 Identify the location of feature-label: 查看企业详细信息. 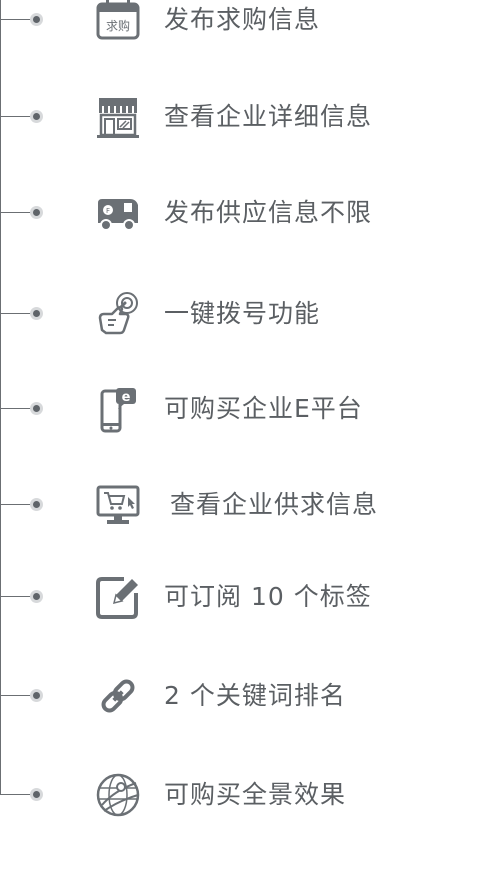
(268, 116).